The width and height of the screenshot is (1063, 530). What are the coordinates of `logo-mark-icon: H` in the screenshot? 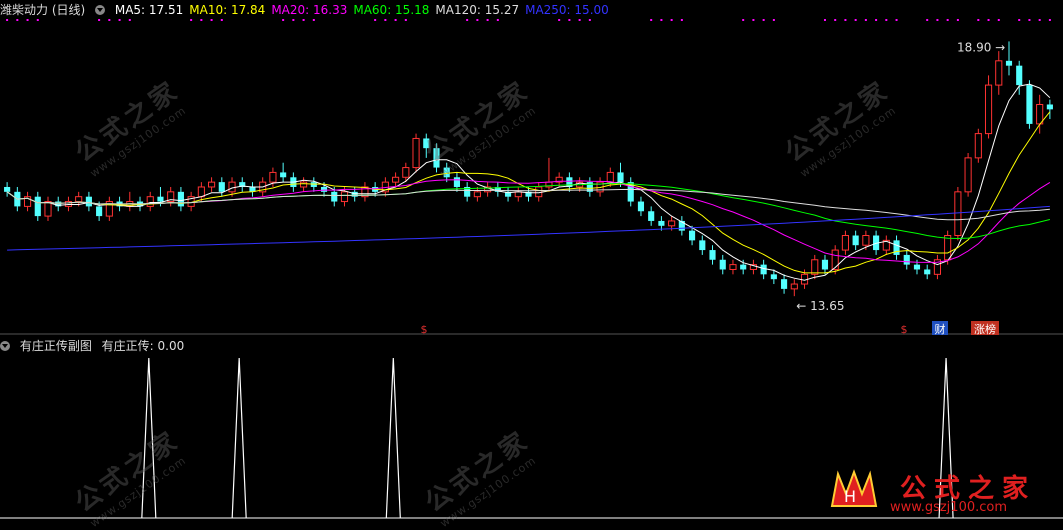 It's located at (854, 488).